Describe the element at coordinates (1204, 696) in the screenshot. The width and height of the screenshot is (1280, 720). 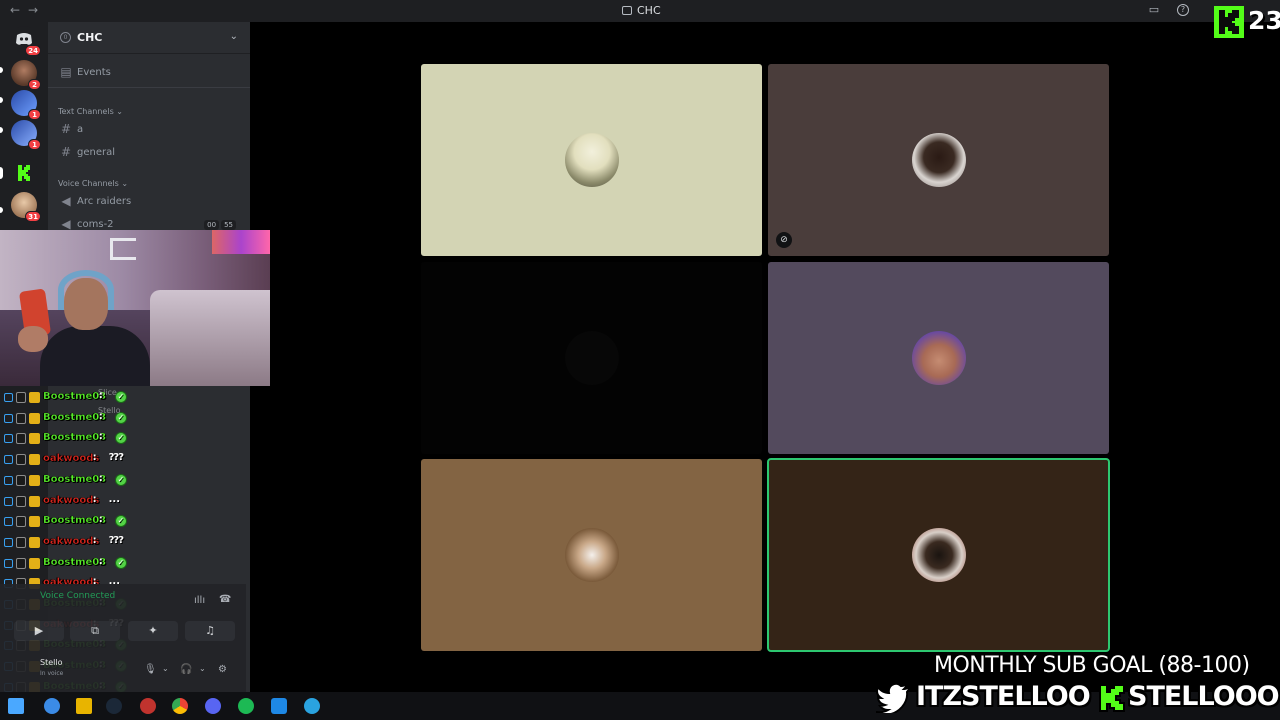
I see `kick-handle: STELLOOO` at that location.